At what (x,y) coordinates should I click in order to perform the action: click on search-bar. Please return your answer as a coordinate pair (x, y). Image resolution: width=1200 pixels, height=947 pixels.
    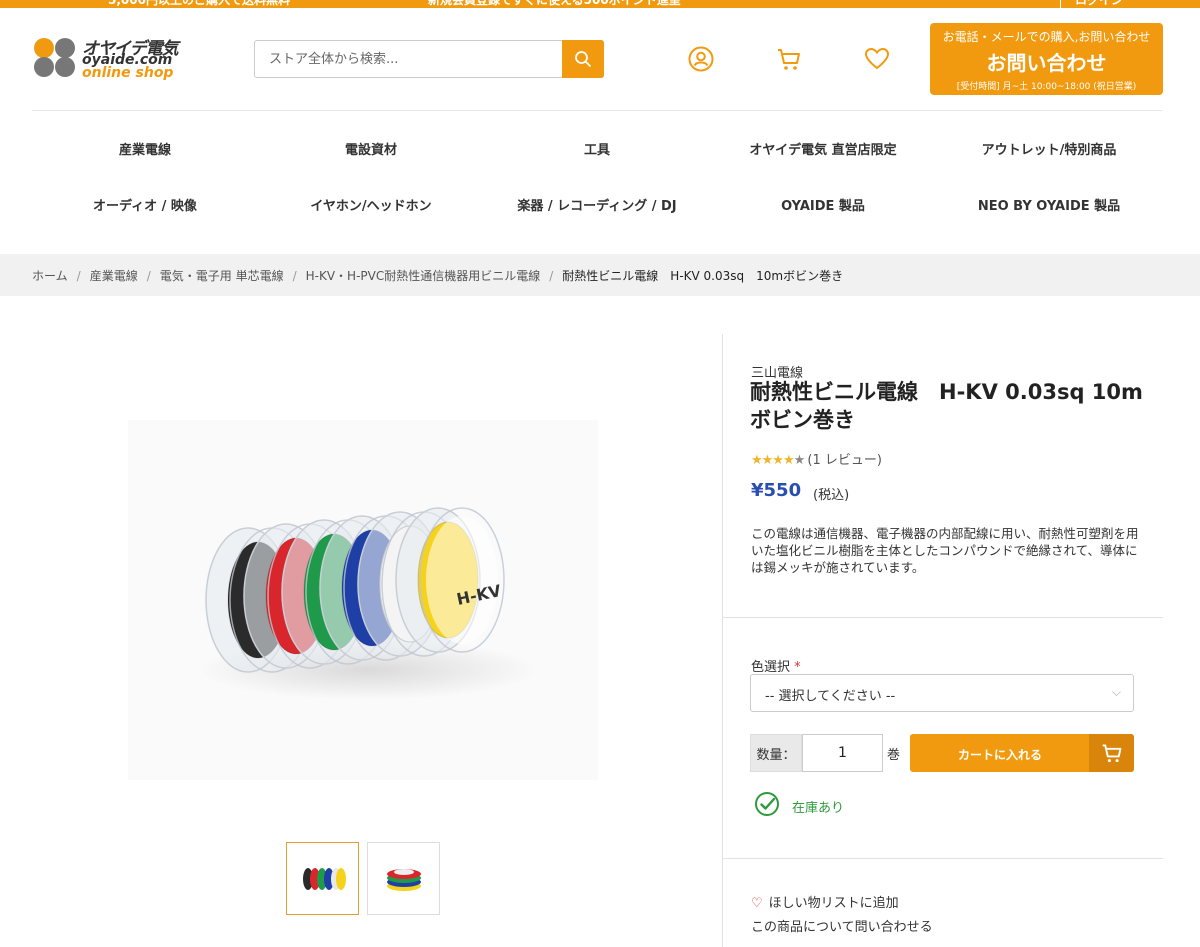
    Looking at the image, I should click on (429, 59).